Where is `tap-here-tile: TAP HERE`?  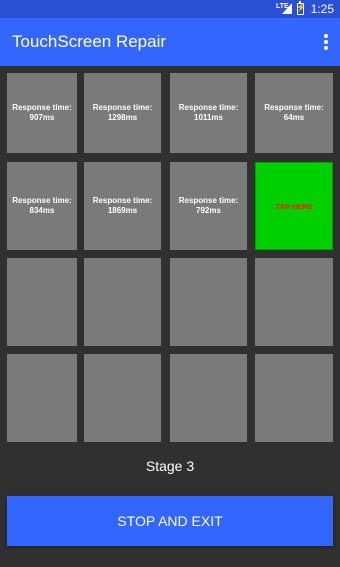 tap-here-tile: TAP HERE is located at coordinates (294, 206).